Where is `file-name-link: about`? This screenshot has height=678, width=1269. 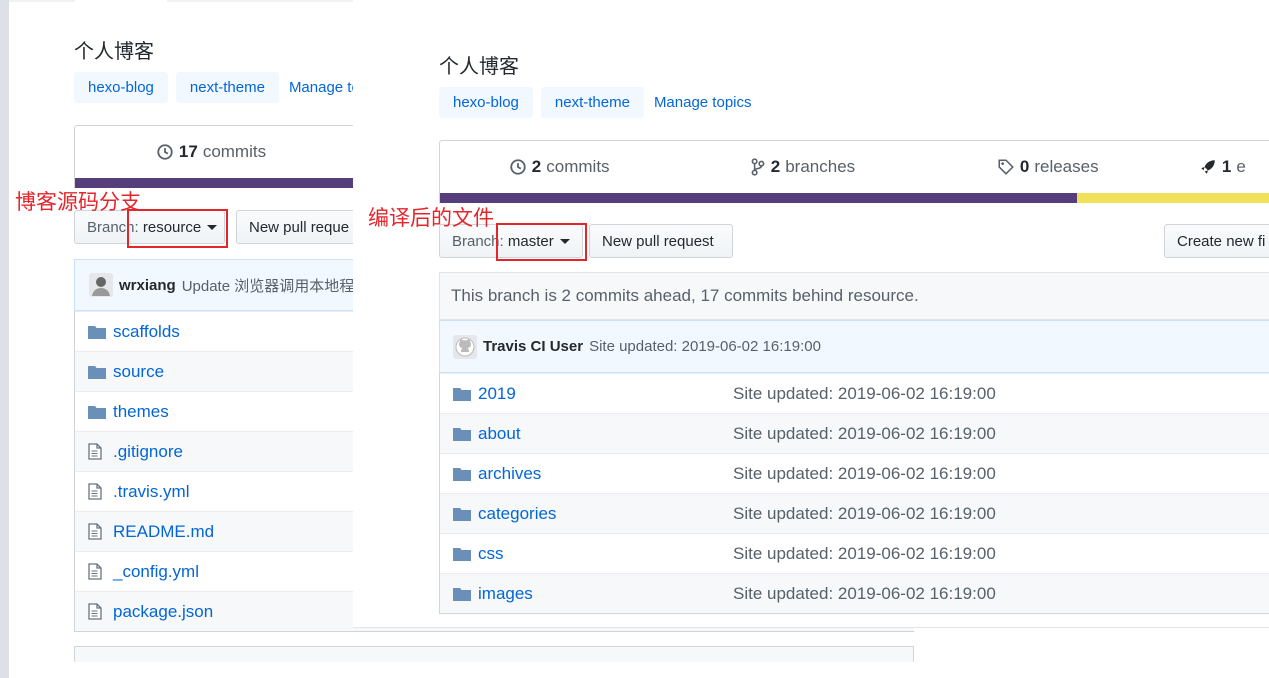
file-name-link: about is located at coordinates (499, 434).